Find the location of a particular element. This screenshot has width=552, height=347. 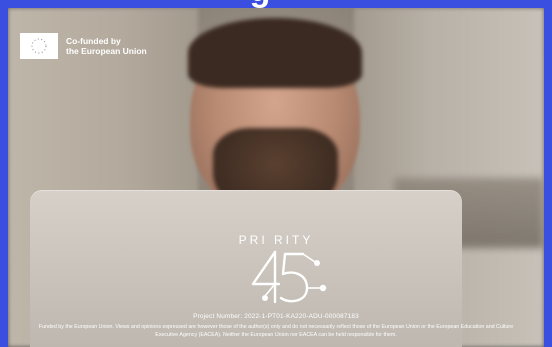

eu-flag-icon is located at coordinates (39, 46).